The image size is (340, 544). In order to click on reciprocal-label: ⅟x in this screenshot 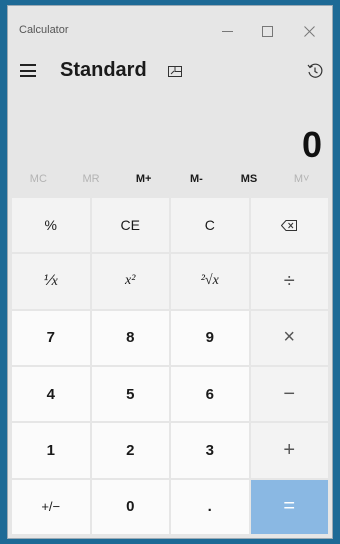, I will do `click(50, 281)`.